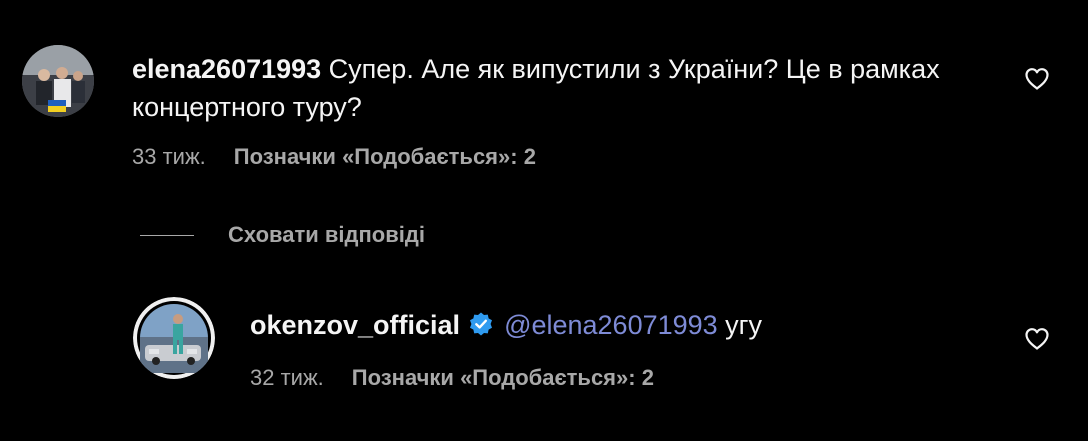  I want to click on comment-likes-count: Позначки «Подобається»: 2, so click(385, 157).